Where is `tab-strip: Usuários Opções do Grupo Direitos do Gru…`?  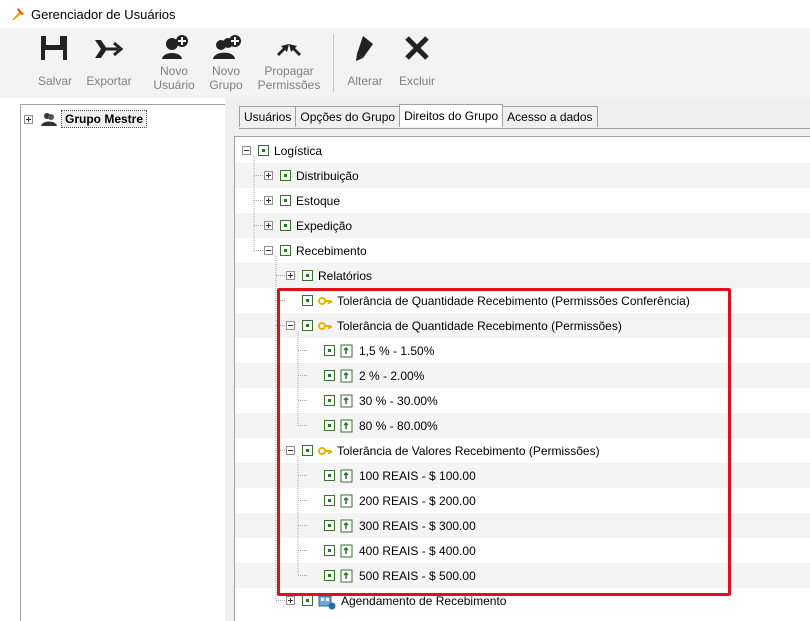
tab-strip: Usuários Opções do Grupo Direitos do Gru… is located at coordinates (418, 116).